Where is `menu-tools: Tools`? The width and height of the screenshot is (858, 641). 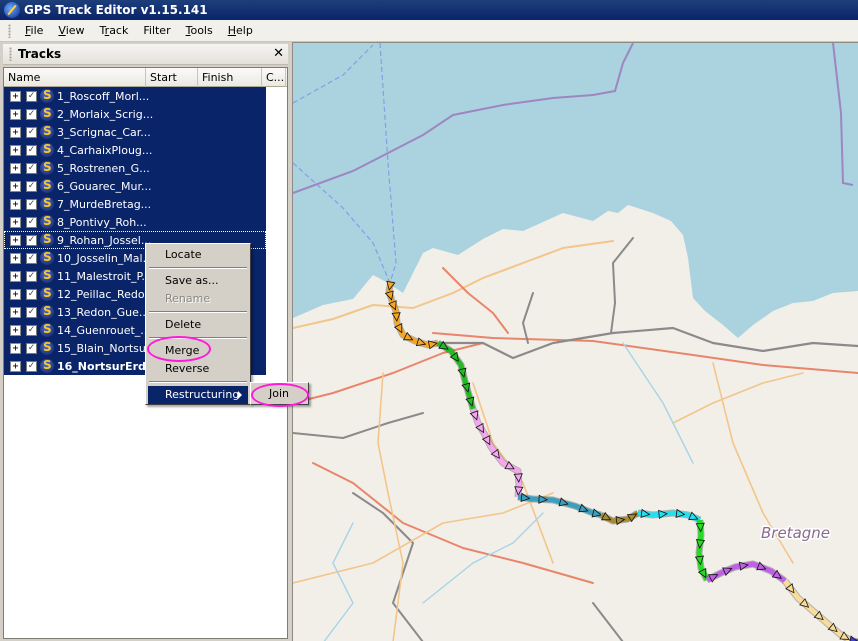
menu-tools: Tools is located at coordinates (199, 30).